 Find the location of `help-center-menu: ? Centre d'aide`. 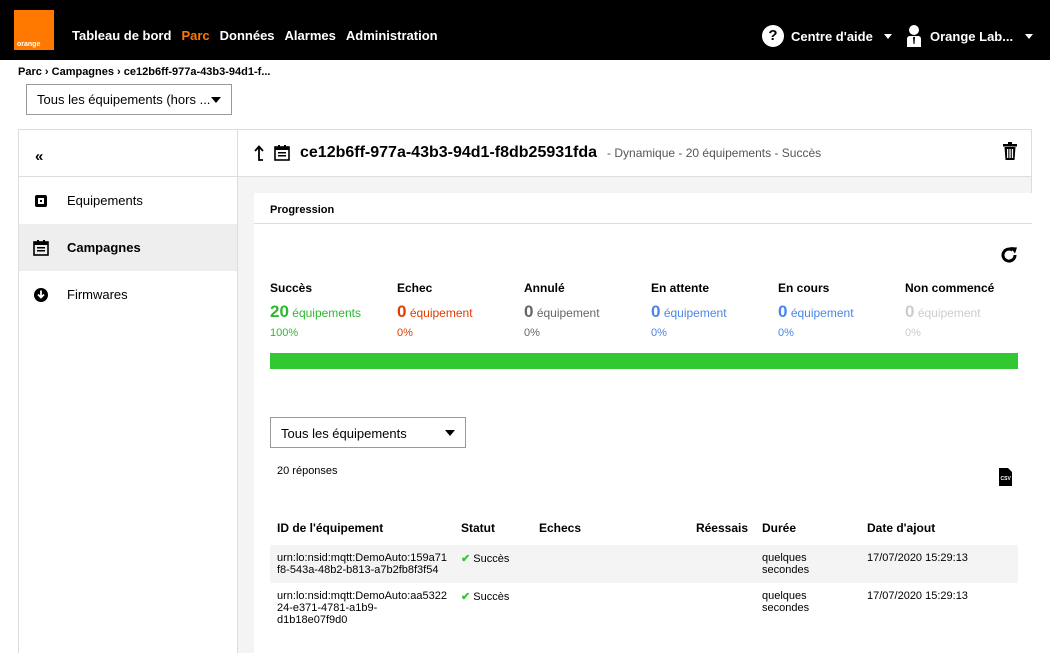

help-center-menu: ? Centre d'aide is located at coordinates (827, 36).